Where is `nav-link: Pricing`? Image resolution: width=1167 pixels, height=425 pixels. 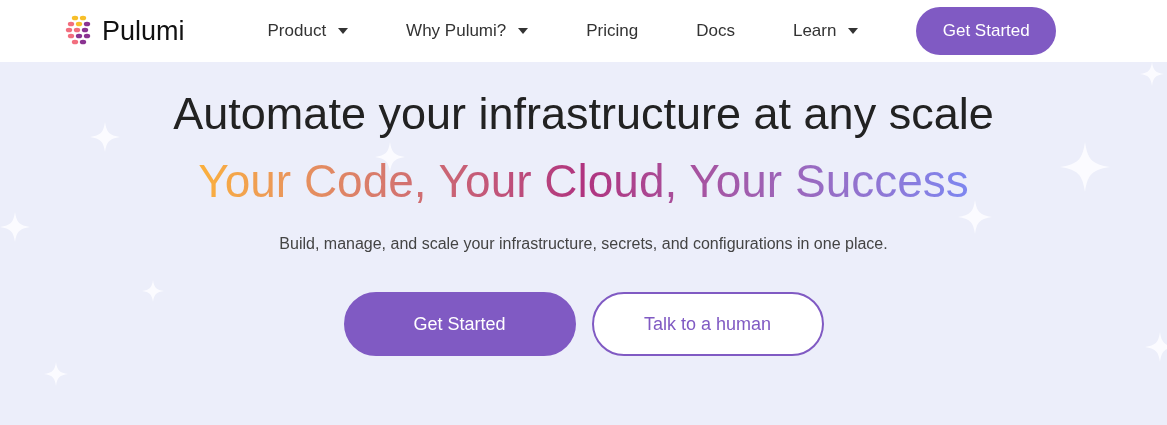 nav-link: Pricing is located at coordinates (612, 31).